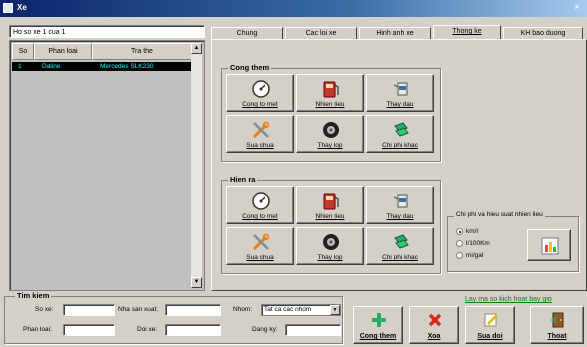 This screenshot has width=587, height=347. What do you see at coordinates (63, 51) in the screenshot?
I see `column-header-type: Phan loai` at bounding box center [63, 51].